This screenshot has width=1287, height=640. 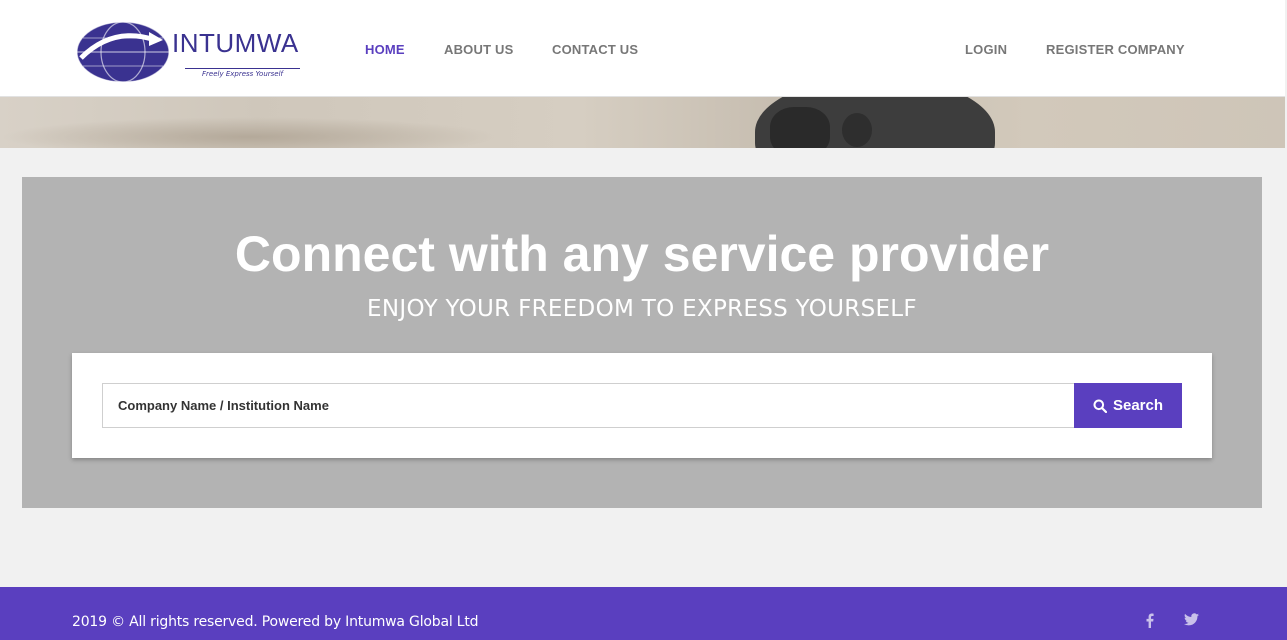 I want to click on twitter-icon, so click(x=1191, y=619).